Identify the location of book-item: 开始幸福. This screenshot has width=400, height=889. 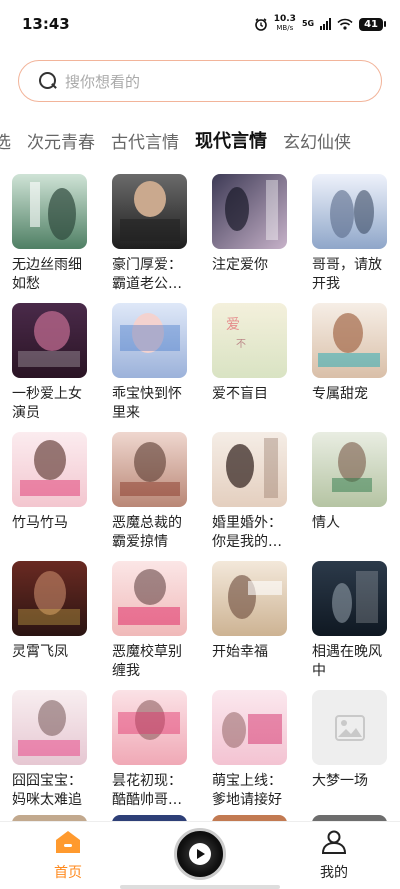
(256, 619).